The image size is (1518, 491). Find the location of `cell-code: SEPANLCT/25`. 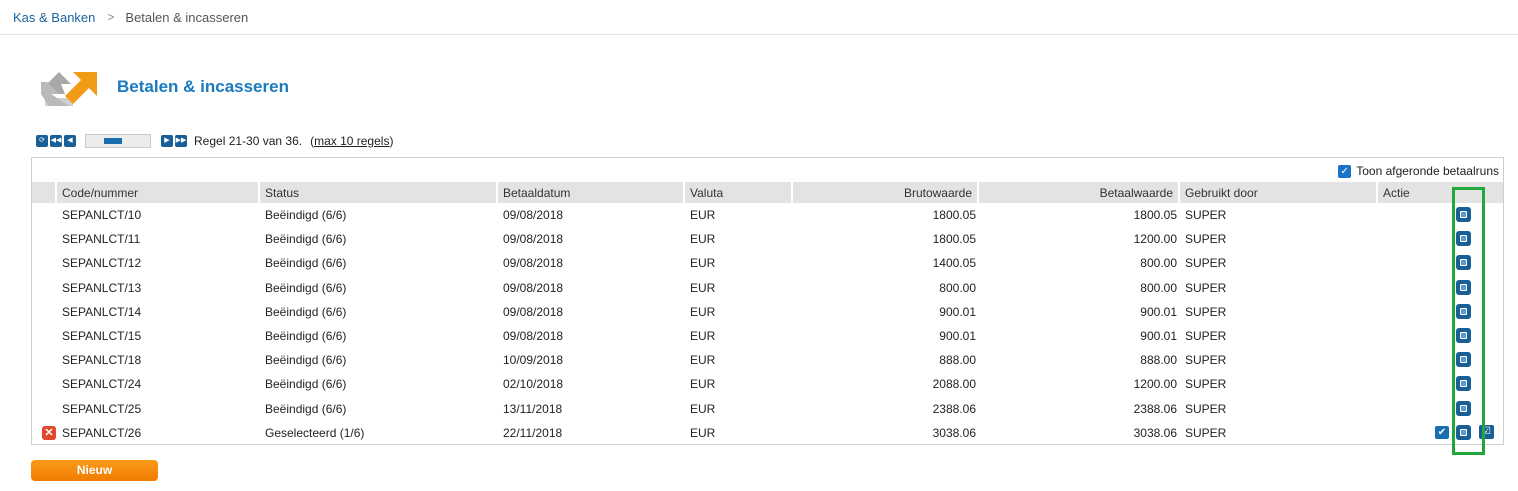

cell-code: SEPANLCT/25 is located at coordinates (102, 408).